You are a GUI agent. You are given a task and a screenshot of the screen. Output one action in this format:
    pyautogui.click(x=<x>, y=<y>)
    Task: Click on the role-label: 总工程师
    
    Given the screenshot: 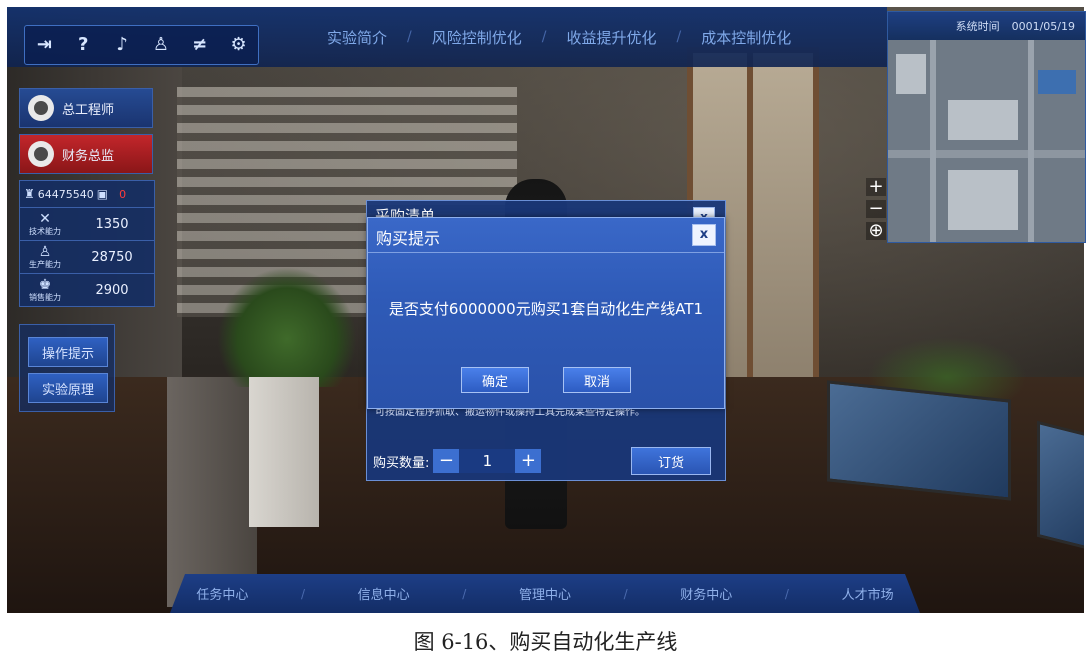 What is the action you would take?
    pyautogui.click(x=88, y=110)
    